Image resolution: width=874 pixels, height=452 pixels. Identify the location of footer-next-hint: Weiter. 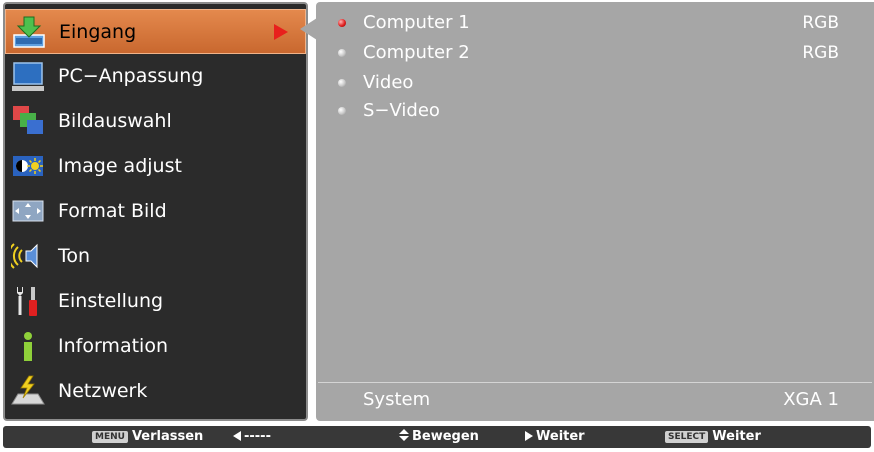
(555, 437).